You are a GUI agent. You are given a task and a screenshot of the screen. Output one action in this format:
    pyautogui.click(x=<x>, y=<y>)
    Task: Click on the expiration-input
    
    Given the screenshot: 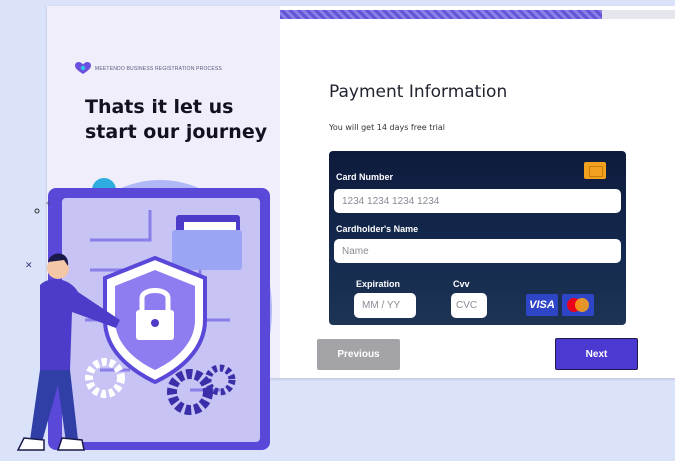 What is the action you would take?
    pyautogui.click(x=385, y=305)
    